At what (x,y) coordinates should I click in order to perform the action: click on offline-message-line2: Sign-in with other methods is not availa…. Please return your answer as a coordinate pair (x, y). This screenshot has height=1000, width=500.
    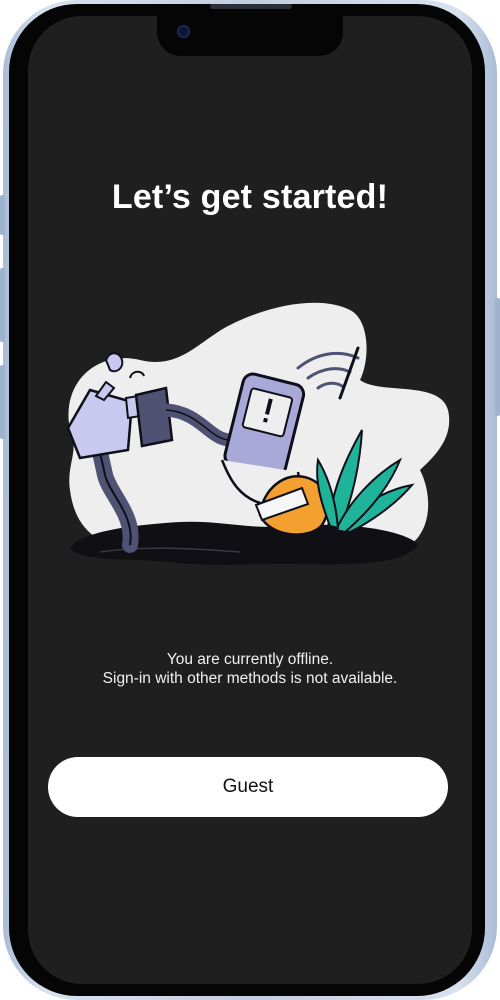
    Looking at the image, I should click on (250, 678).